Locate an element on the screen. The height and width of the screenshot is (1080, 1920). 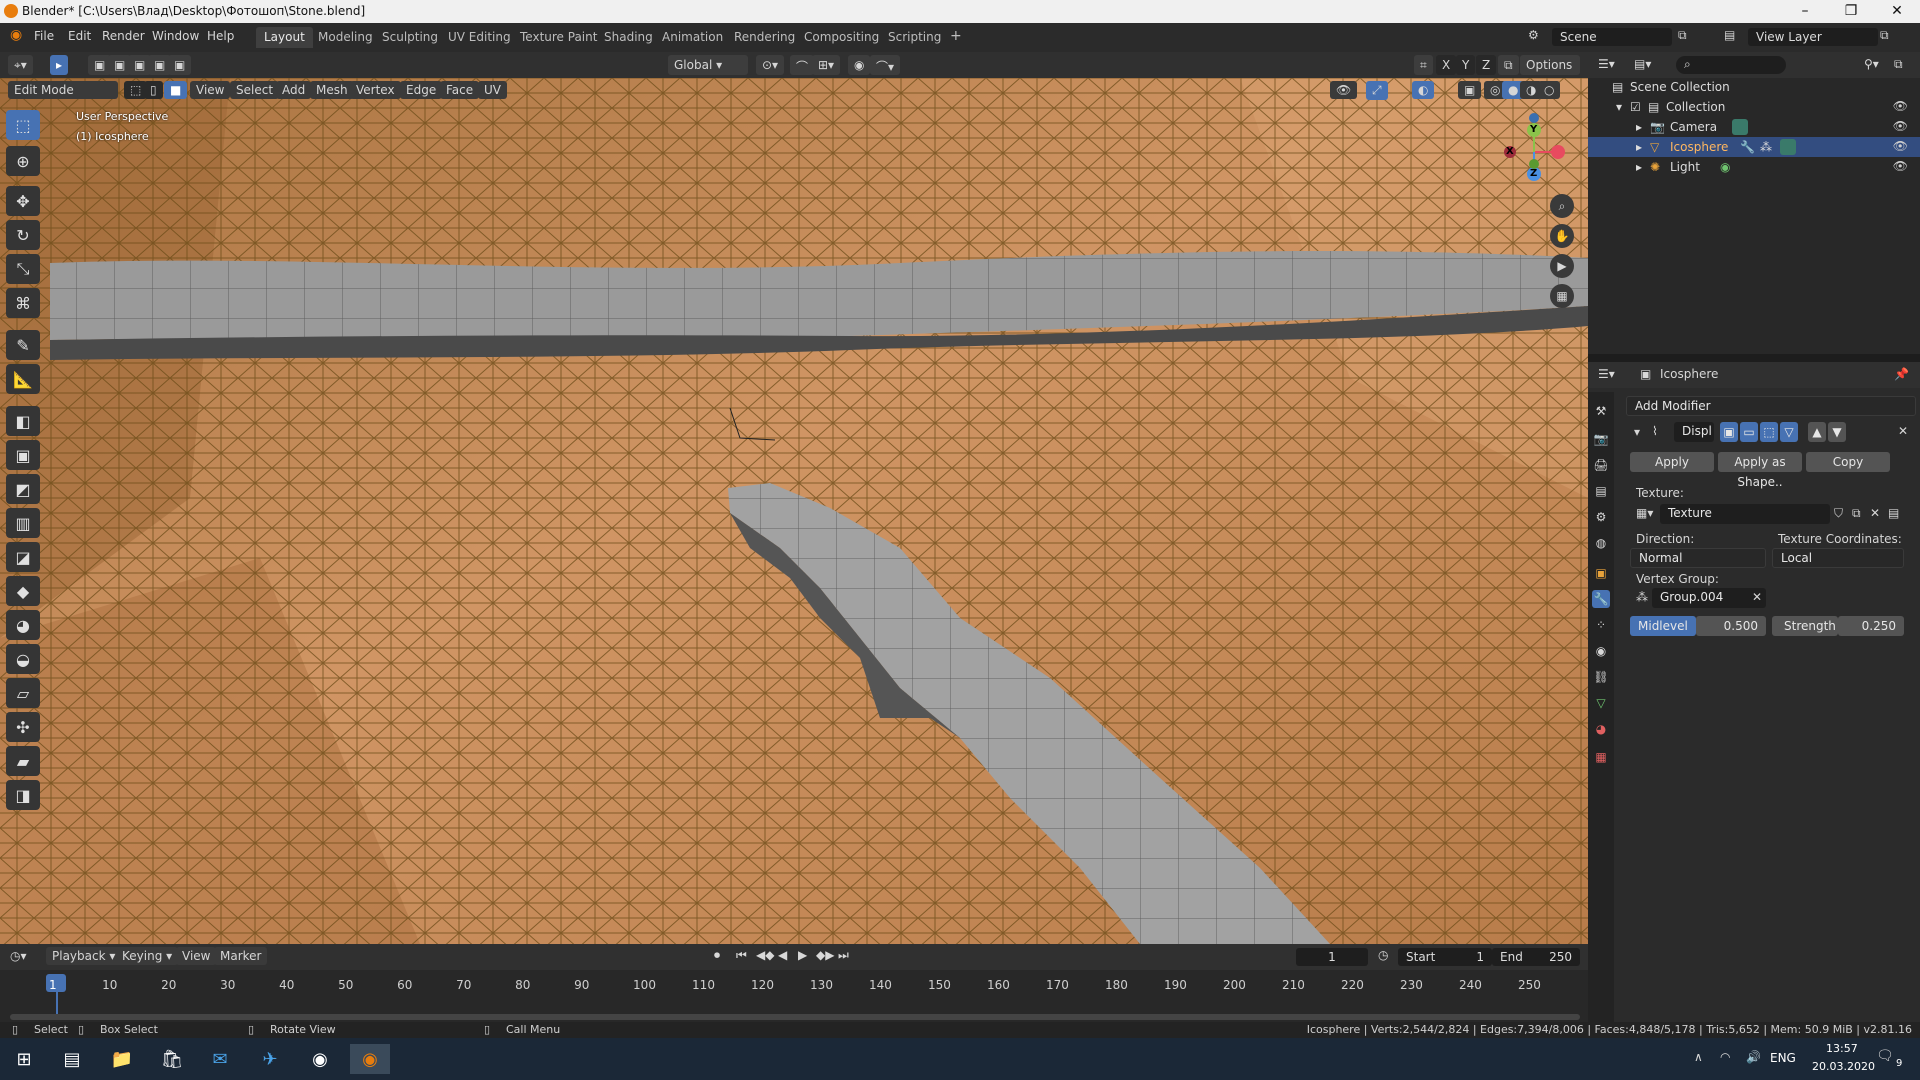
tab-compositing: Compositing is located at coordinates (841, 37).